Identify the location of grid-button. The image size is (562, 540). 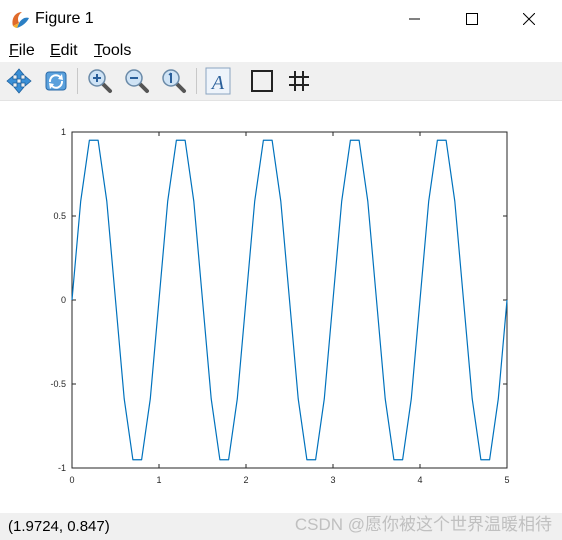
(299, 81).